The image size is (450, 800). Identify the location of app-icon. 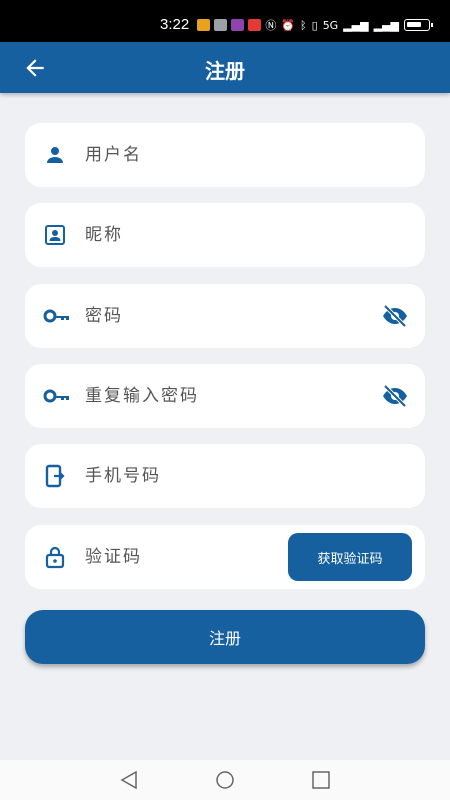
(220, 25).